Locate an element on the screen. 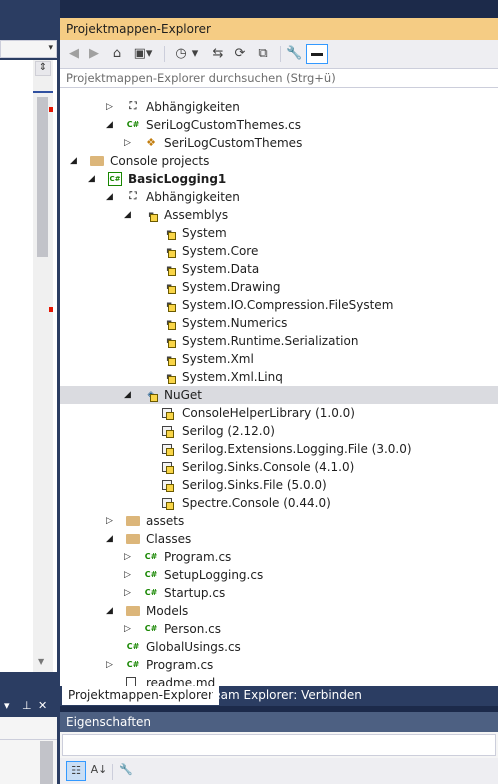 The height and width of the screenshot is (784, 498). nuget-warning-icon: ◈ is located at coordinates (151, 395).